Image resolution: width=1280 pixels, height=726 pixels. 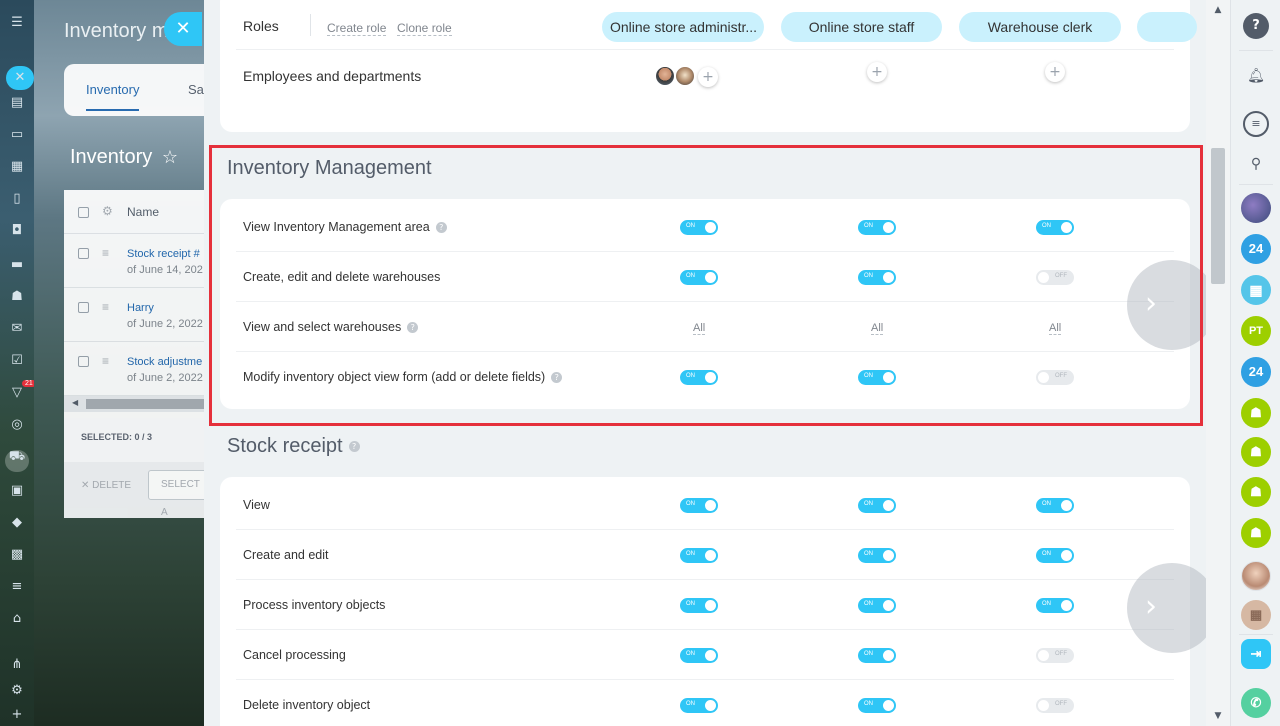 What do you see at coordinates (140, 308) in the screenshot?
I see `row-link: Harry` at bounding box center [140, 308].